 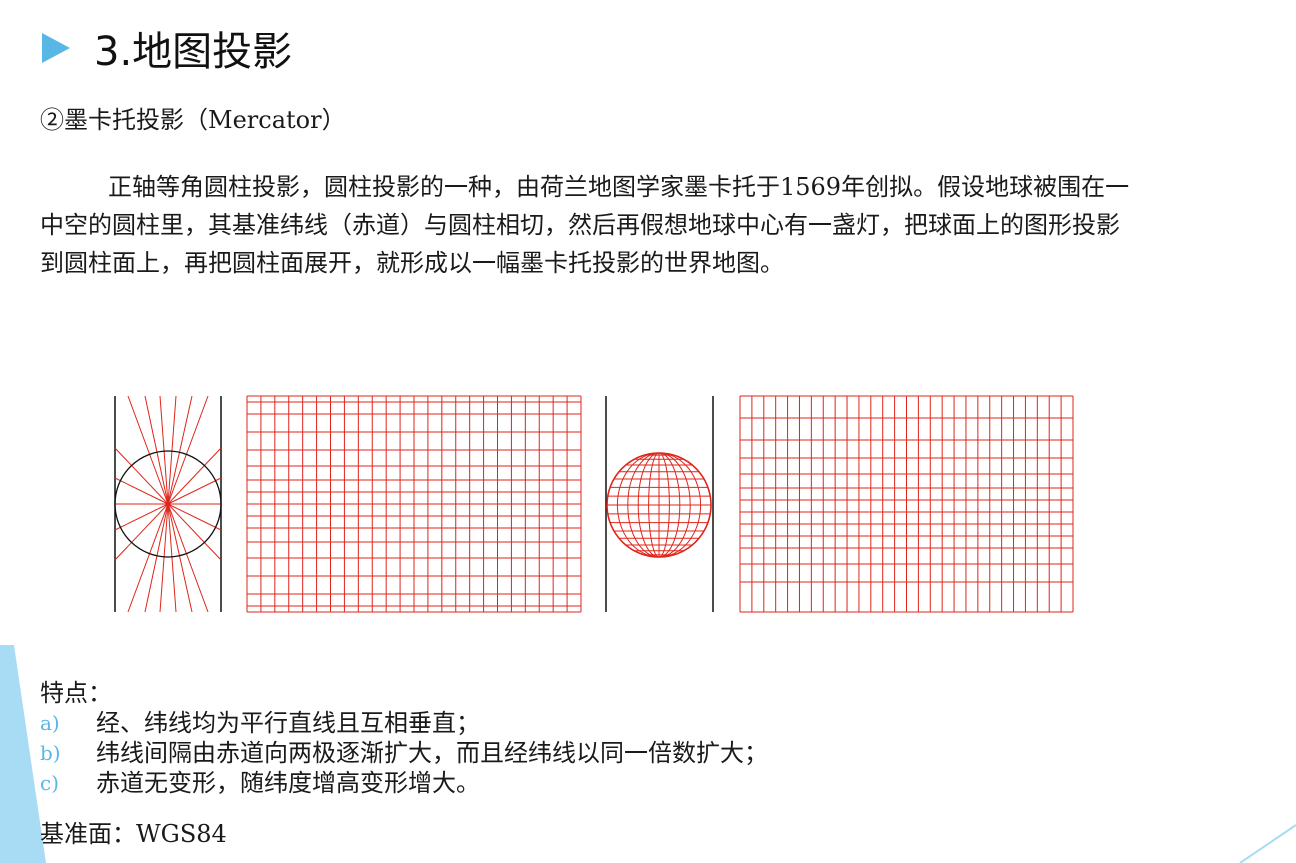 What do you see at coordinates (56, 48) in the screenshot?
I see `play-triangle-icon` at bounding box center [56, 48].